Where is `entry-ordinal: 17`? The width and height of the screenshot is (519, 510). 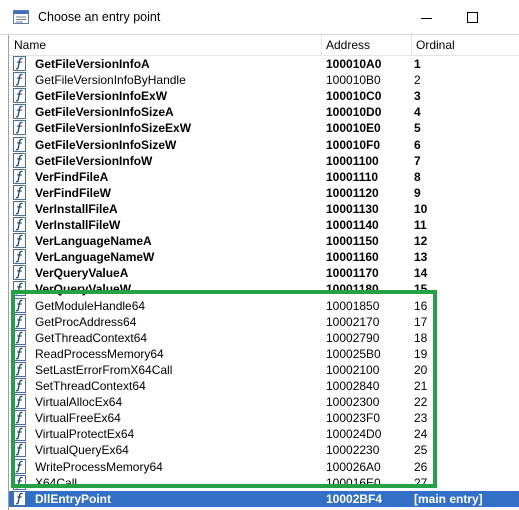
entry-ordinal: 17 is located at coordinates (421, 321).